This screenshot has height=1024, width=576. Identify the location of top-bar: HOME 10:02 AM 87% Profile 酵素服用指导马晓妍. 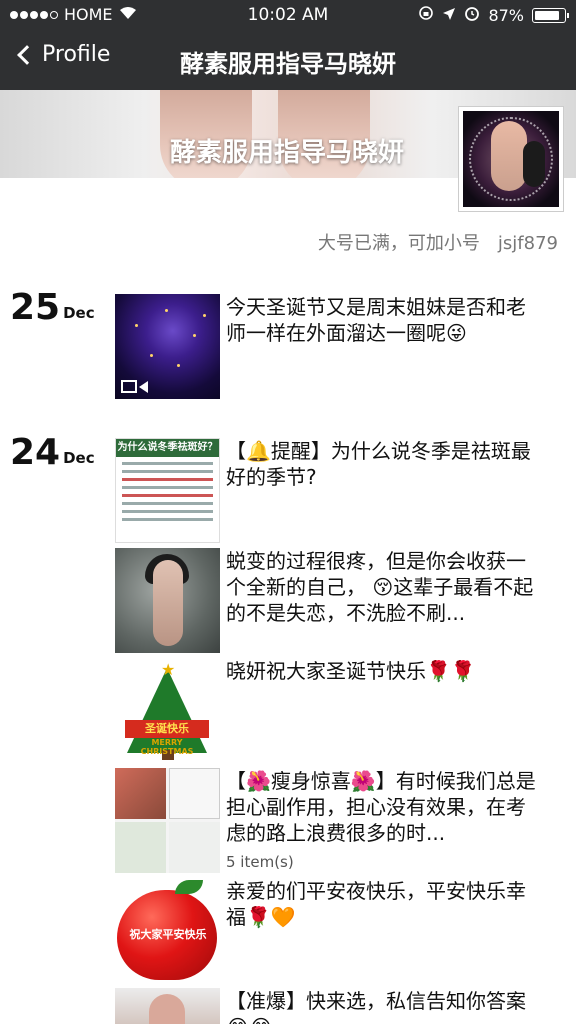
(288, 45).